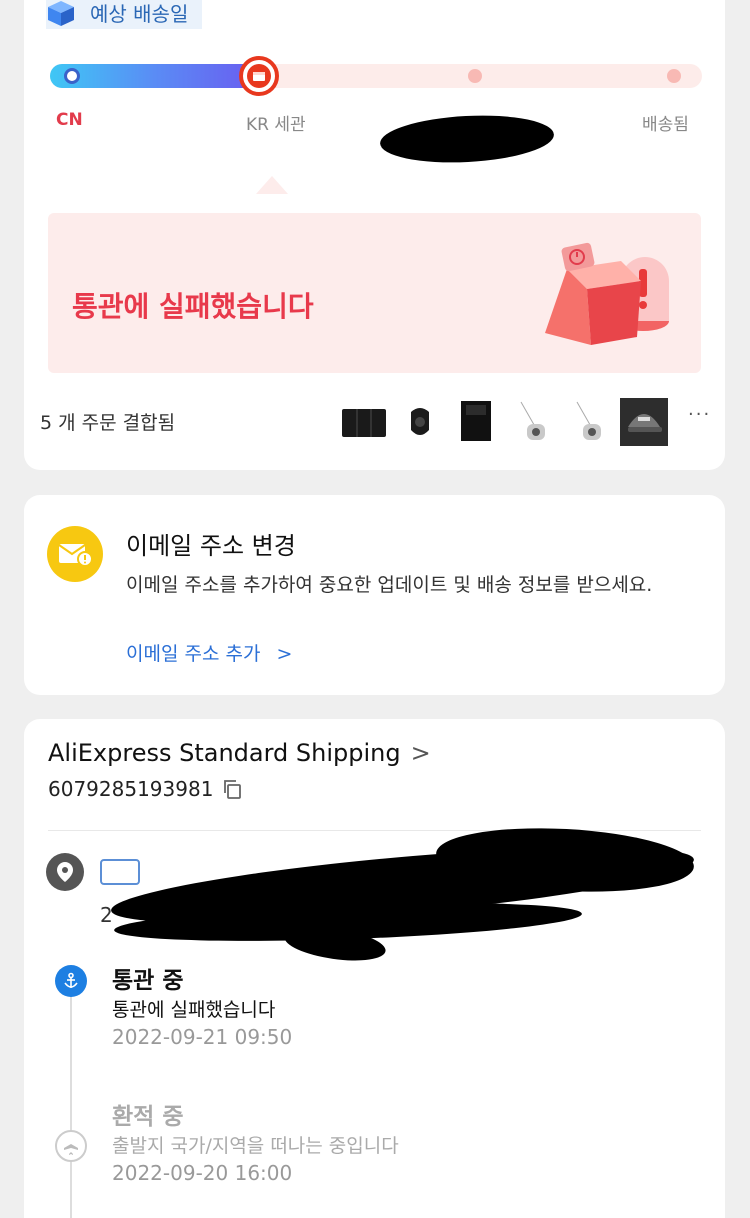  What do you see at coordinates (148, 981) in the screenshot?
I see `event-title: 통관 중` at bounding box center [148, 981].